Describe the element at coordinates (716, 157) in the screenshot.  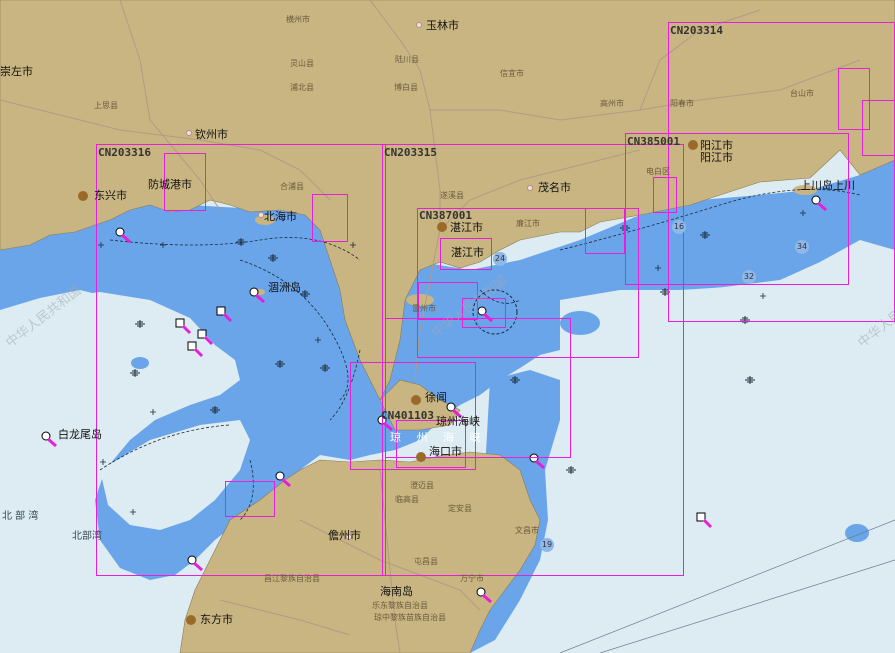
I see `city-label-yangjiang-2: 阳江市` at that location.